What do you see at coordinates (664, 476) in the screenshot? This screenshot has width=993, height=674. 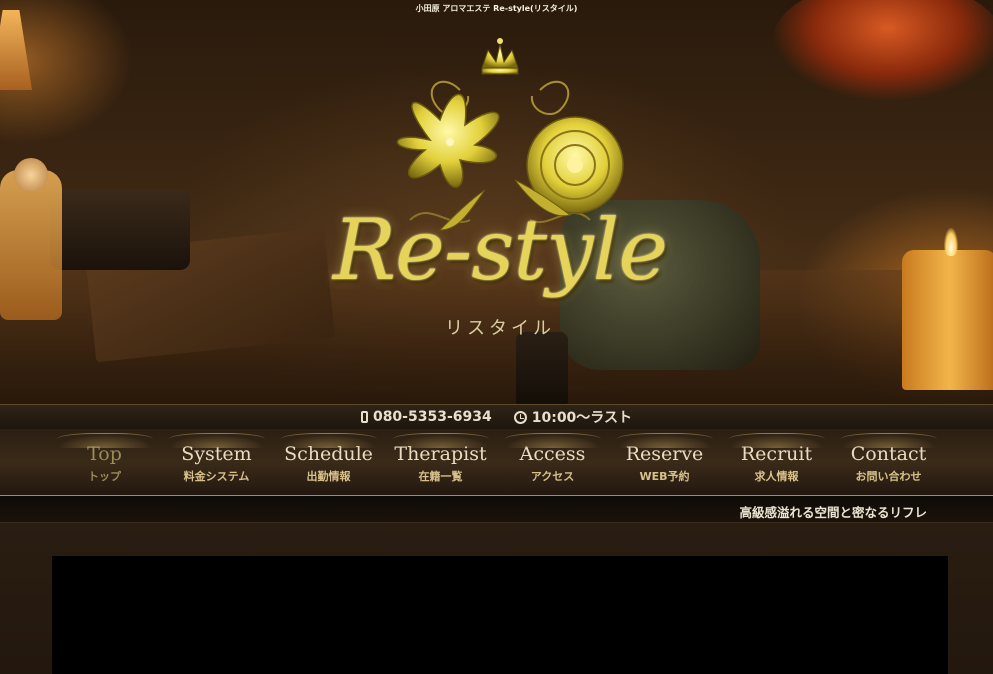 I see `nav-sublabel: WEB予約` at bounding box center [664, 476].